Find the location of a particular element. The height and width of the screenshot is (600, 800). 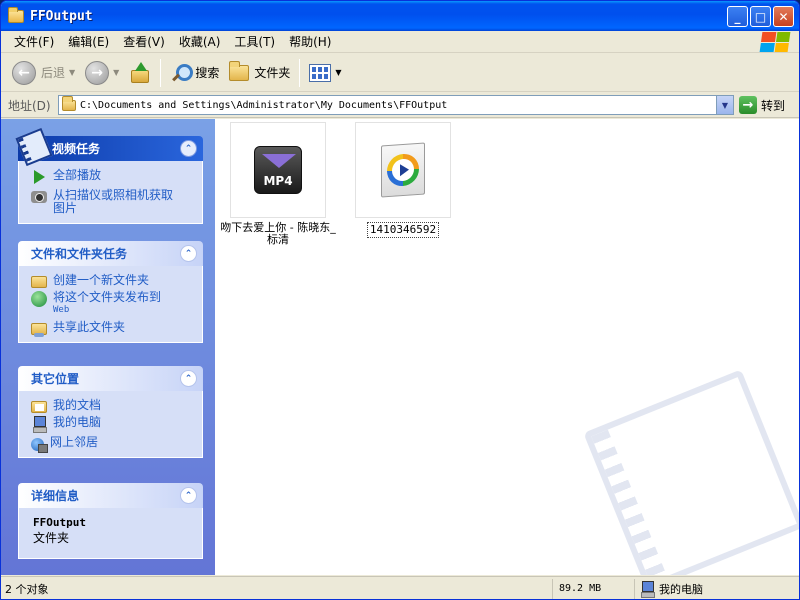

film-strip-icon is located at coordinates (34, 147).